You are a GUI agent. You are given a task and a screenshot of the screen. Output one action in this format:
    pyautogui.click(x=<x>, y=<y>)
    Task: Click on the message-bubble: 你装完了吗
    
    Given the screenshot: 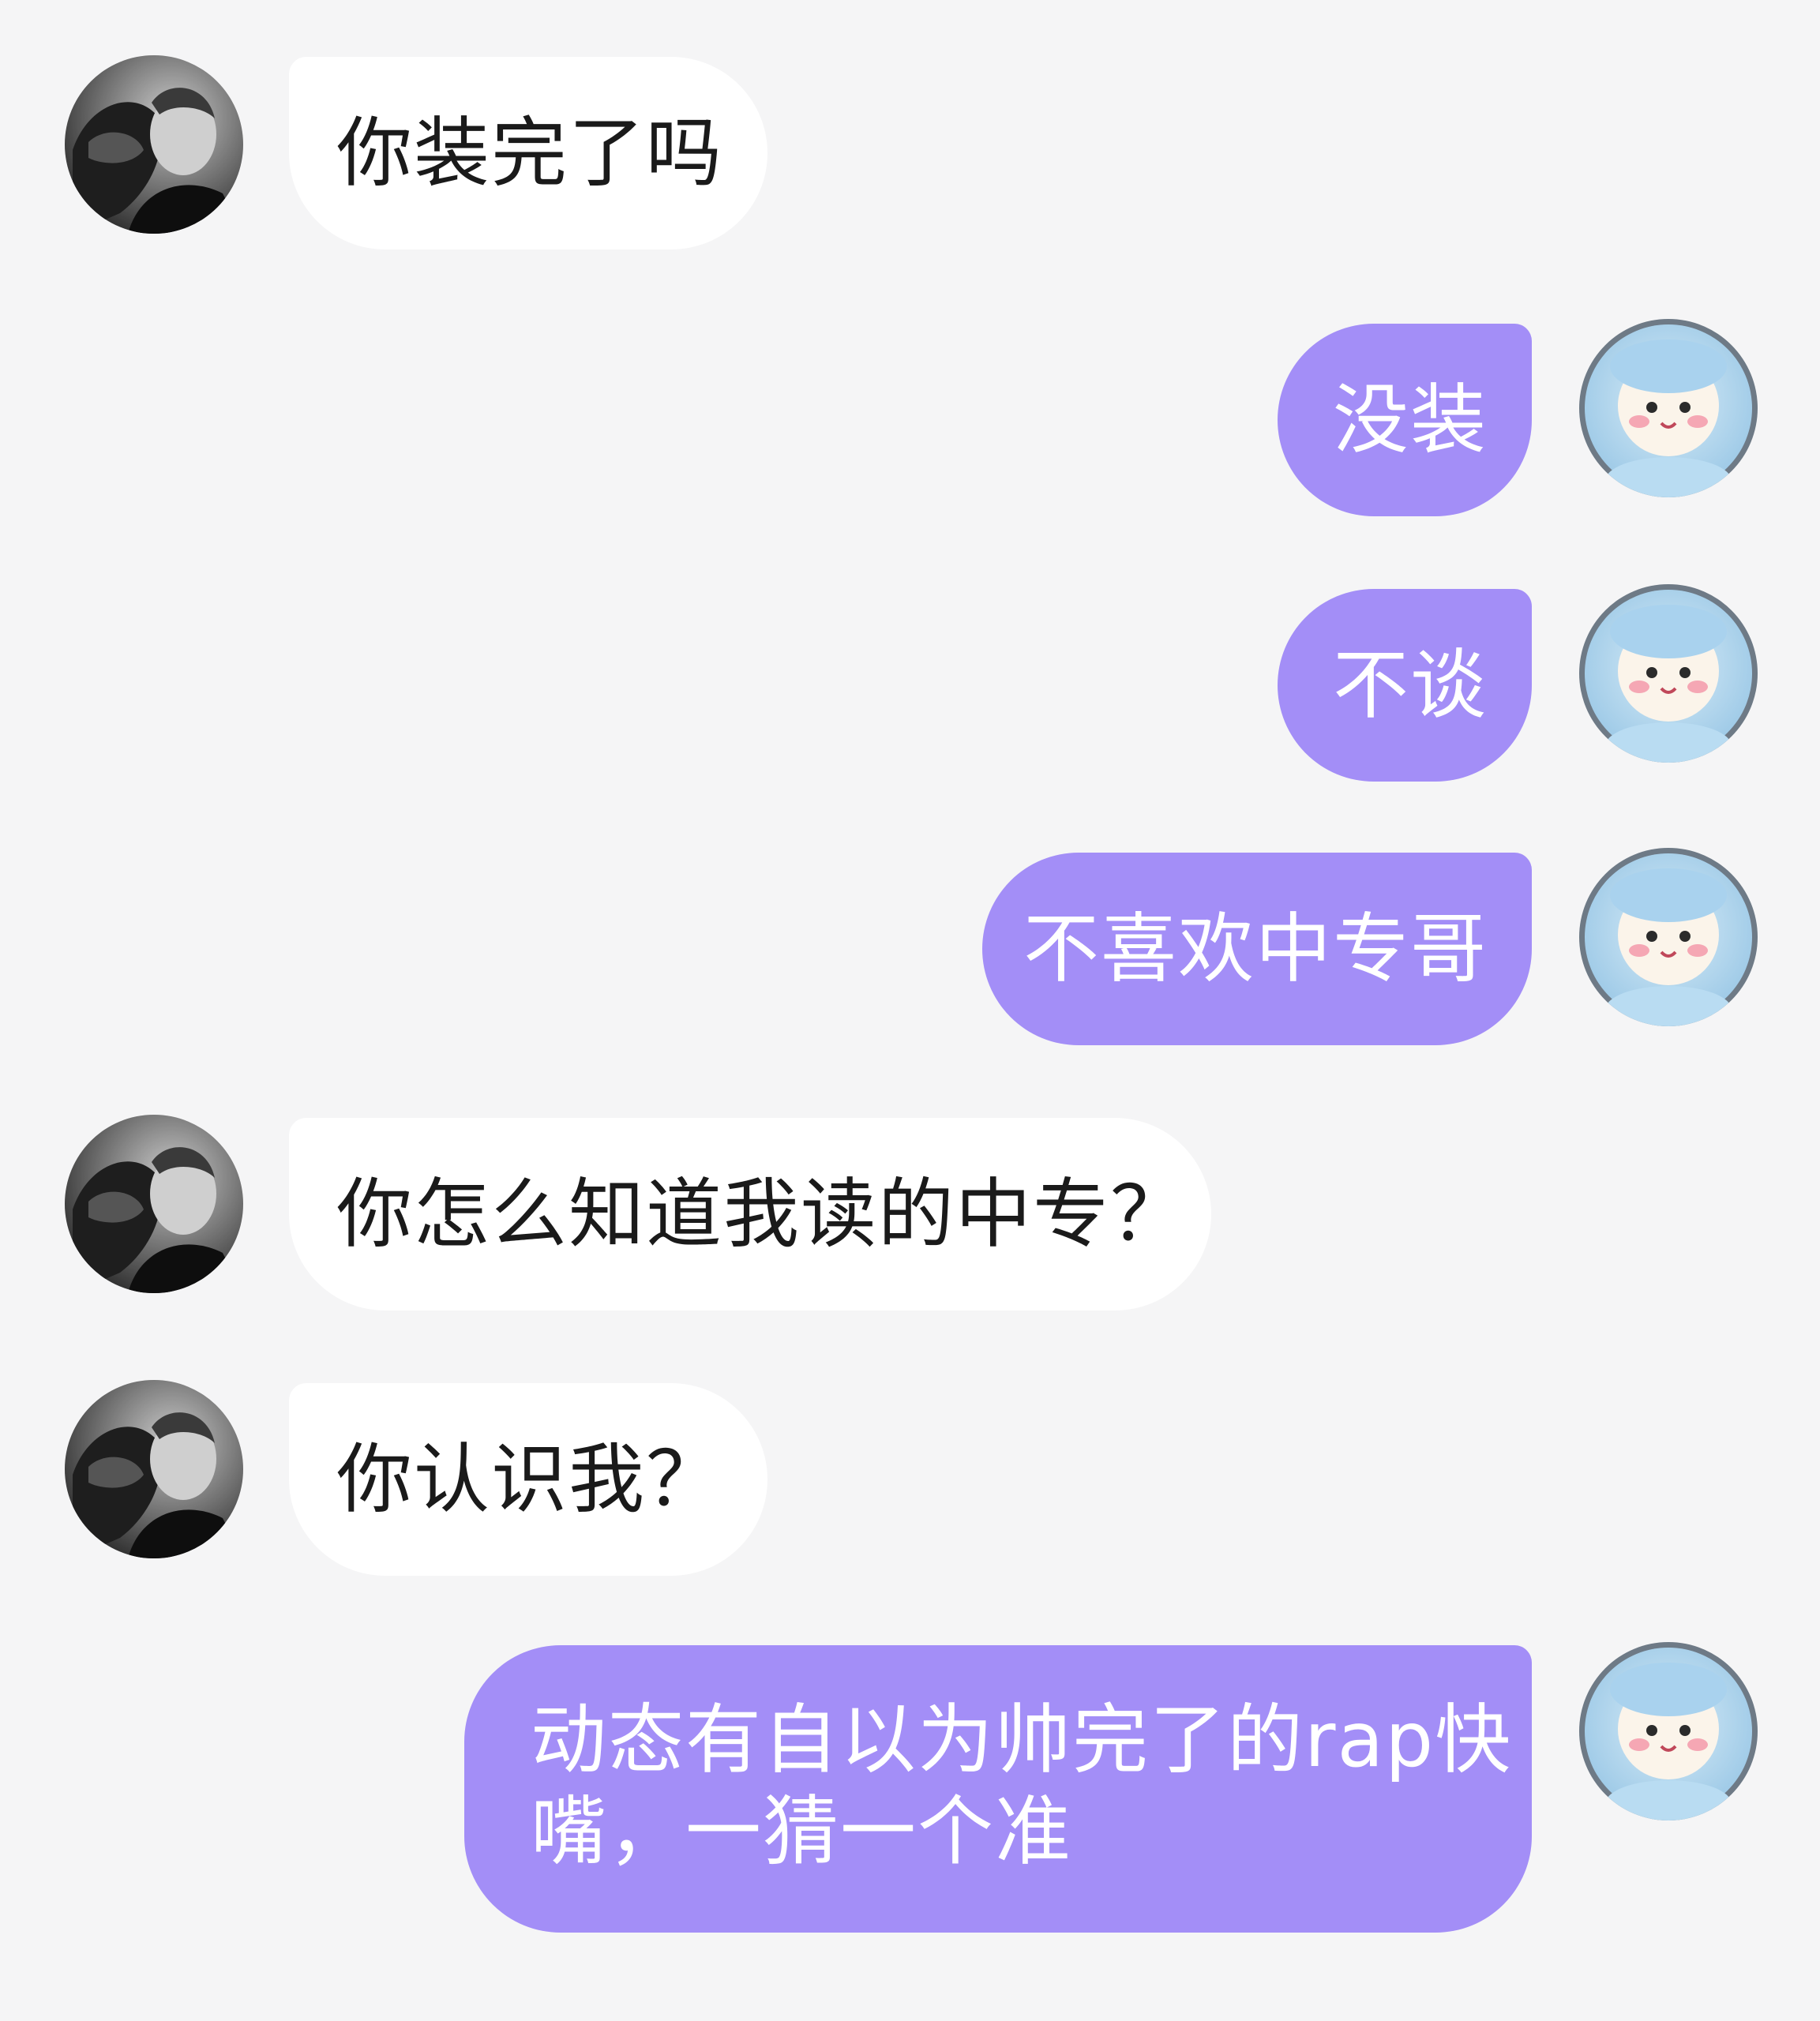 What is the action you would take?
    pyautogui.click(x=528, y=153)
    